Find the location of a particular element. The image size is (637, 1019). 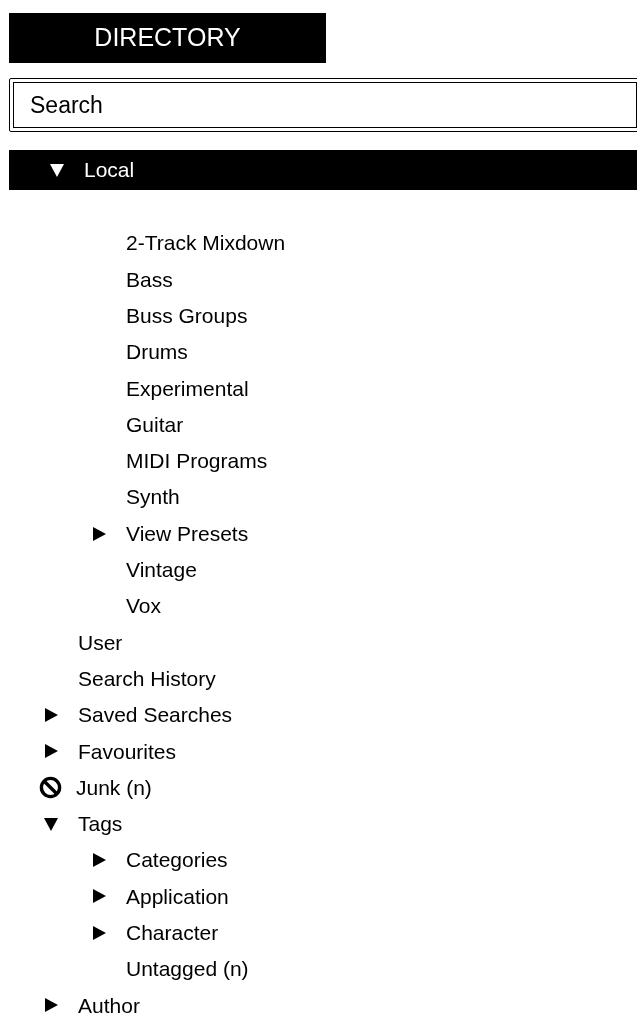

tree-item-label: MIDI Programs is located at coordinates (197, 461).